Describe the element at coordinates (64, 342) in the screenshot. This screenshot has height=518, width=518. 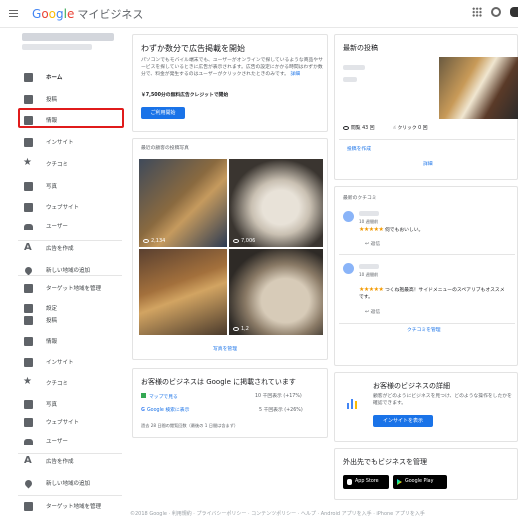
I see `sidebar-item-info-2: 情報` at that location.